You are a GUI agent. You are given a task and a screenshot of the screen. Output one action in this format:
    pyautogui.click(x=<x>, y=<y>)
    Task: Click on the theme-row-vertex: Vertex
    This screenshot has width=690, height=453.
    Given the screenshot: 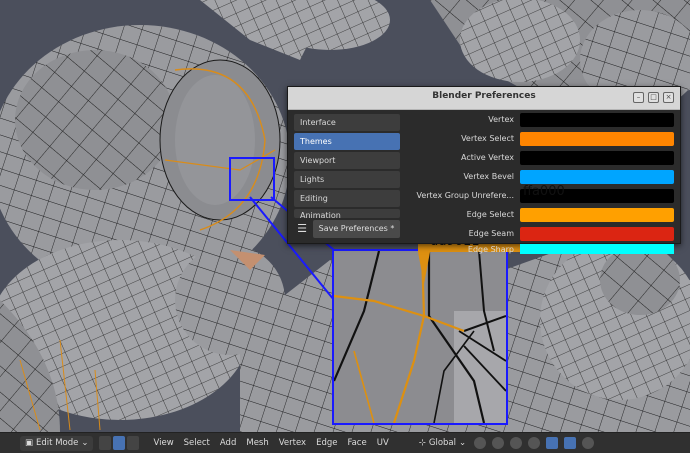 What is the action you would take?
    pyautogui.click(x=540, y=119)
    